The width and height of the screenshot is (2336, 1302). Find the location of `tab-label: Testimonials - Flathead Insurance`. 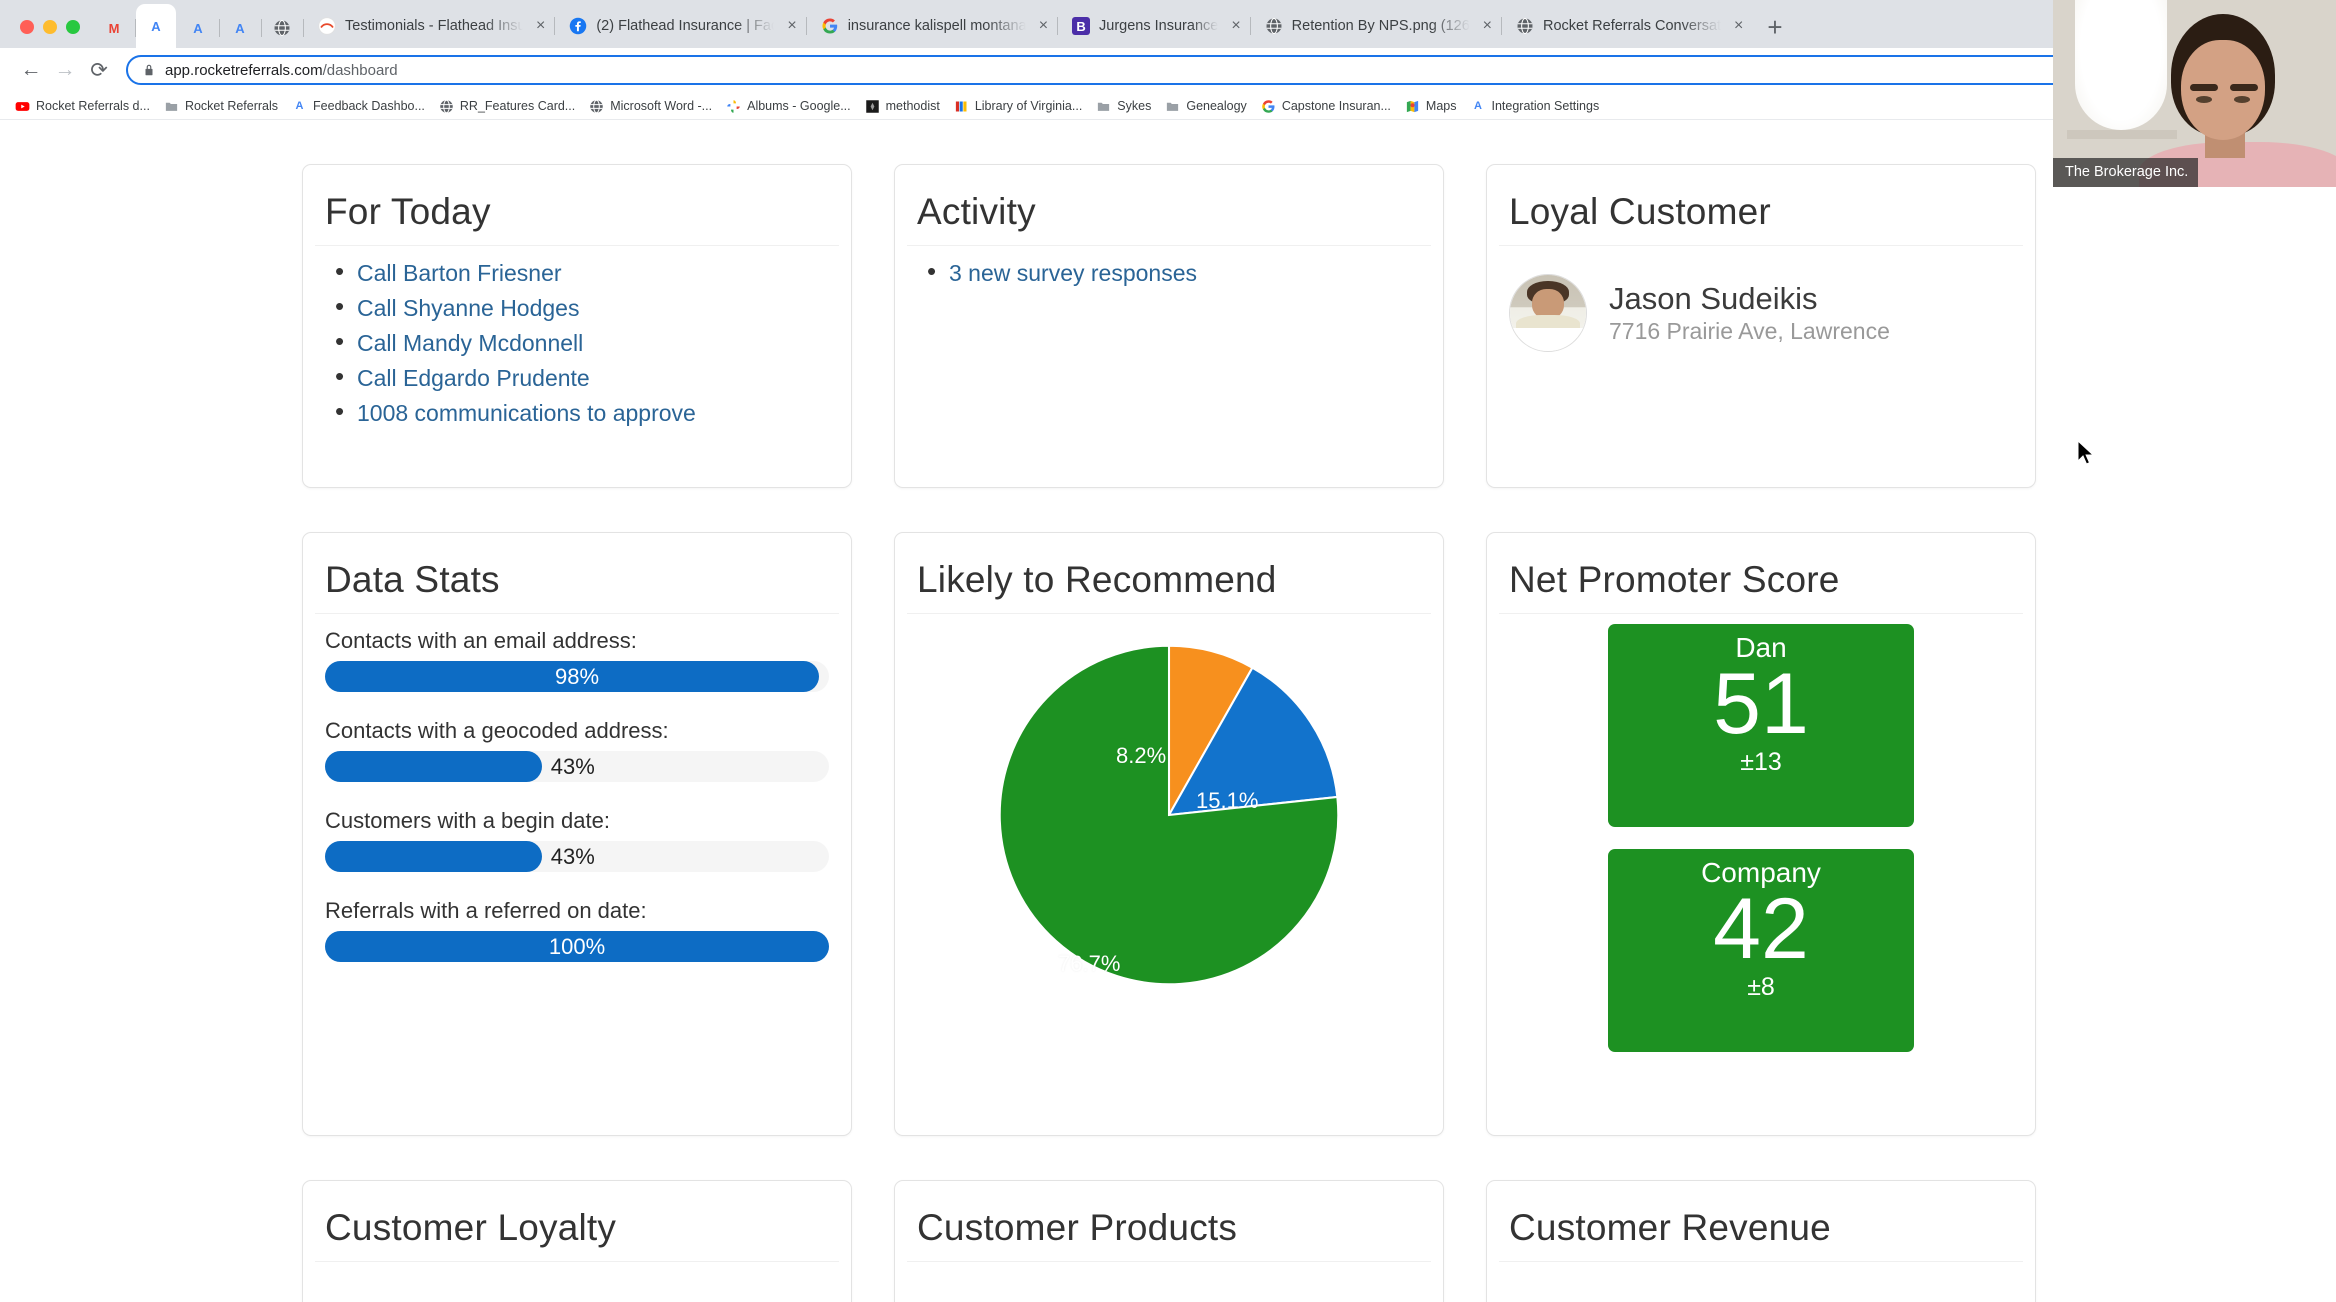

tab-label: Testimonials - Flathead Insurance is located at coordinates (434, 26).